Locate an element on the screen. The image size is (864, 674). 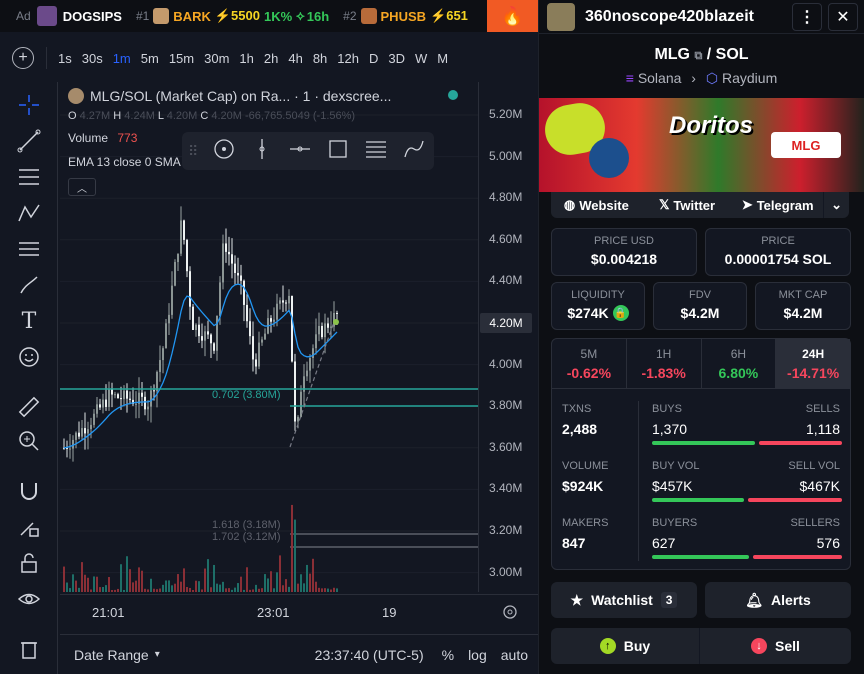
watchlist-button: ★ Watchlist 3 is located at coordinates (624, 600).